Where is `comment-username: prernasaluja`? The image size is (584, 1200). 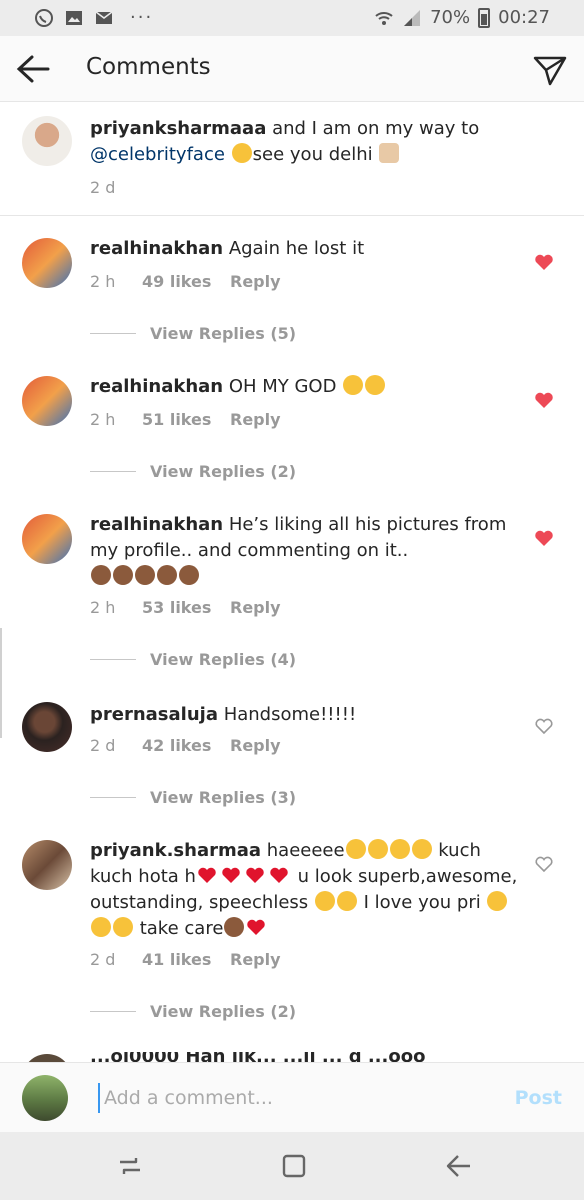 comment-username: prernasaluja is located at coordinates (154, 714).